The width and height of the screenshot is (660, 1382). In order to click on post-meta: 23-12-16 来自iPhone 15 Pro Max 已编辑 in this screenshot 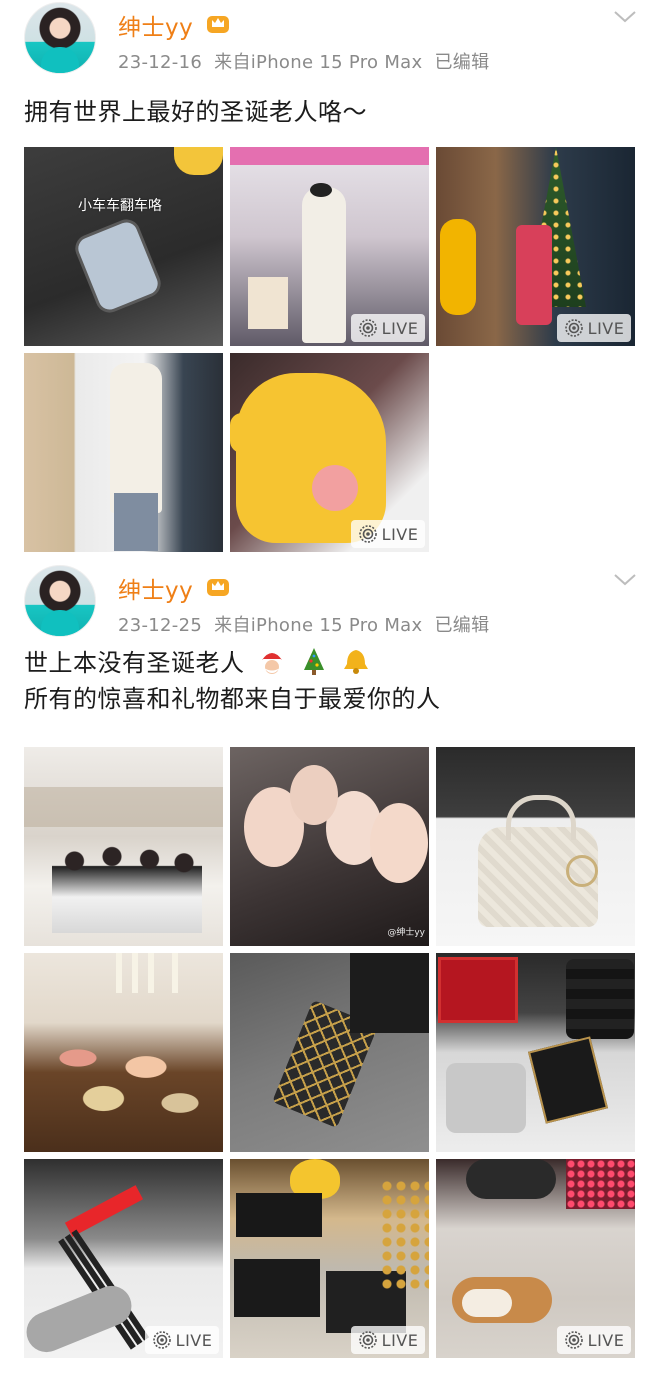, I will do `click(303, 61)`.